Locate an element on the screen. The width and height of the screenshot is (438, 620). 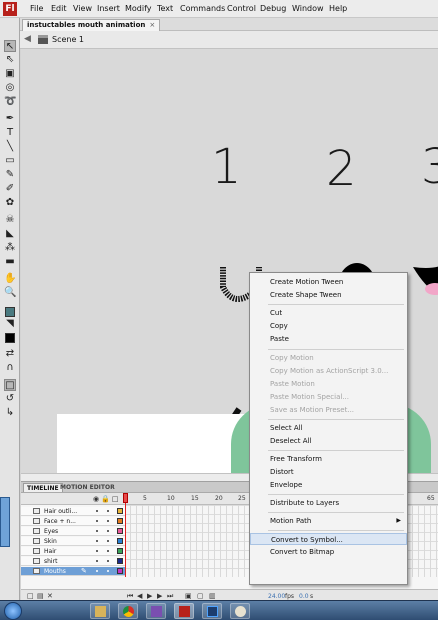
layer-row-shirt: shirt is located at coordinates (73, 561).